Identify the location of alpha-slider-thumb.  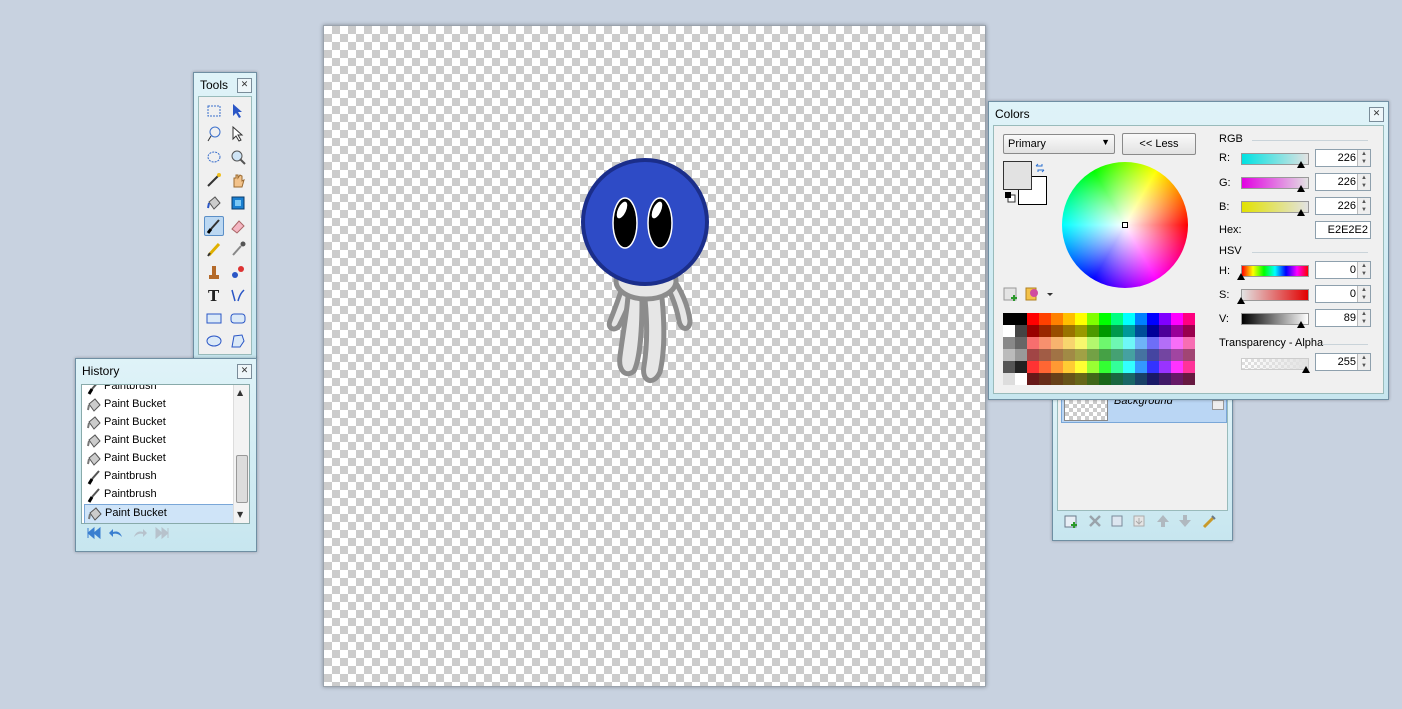
(1306, 369).